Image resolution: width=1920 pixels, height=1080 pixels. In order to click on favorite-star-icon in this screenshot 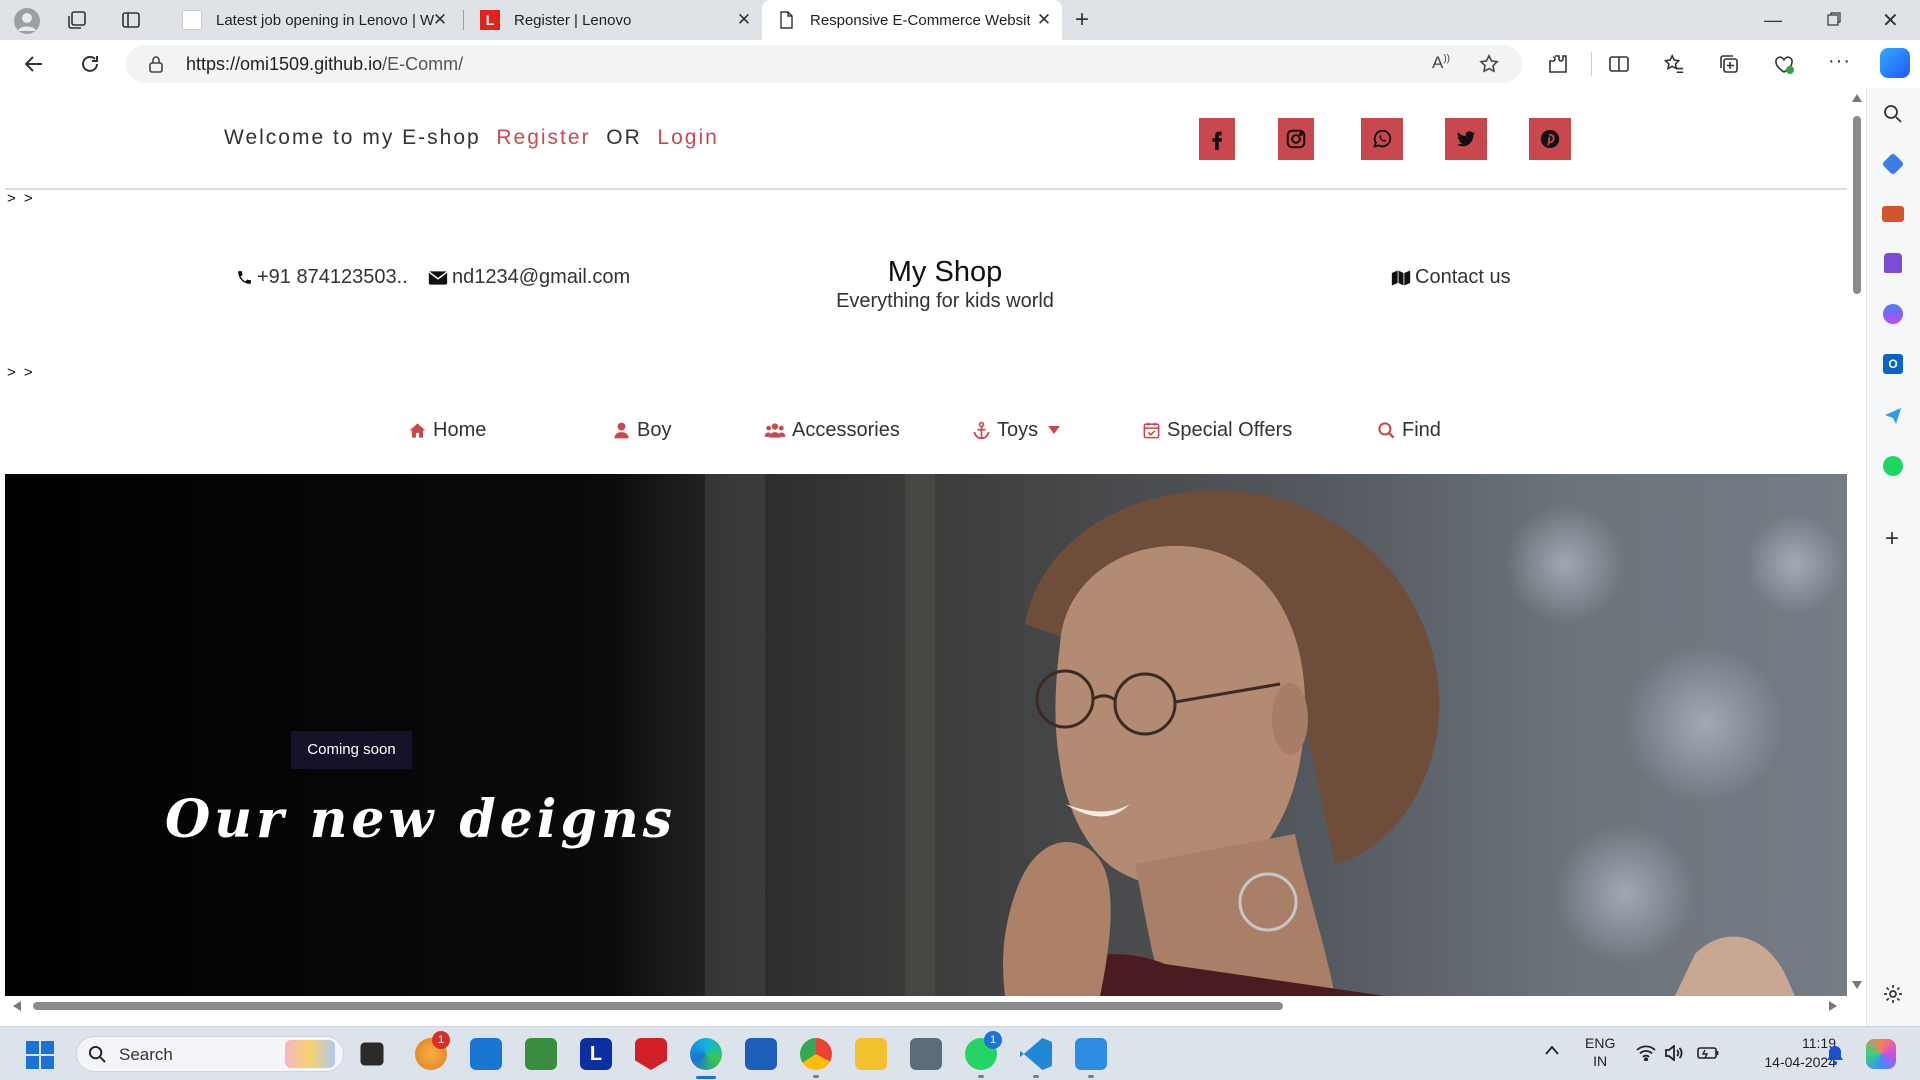, I will do `click(1489, 64)`.